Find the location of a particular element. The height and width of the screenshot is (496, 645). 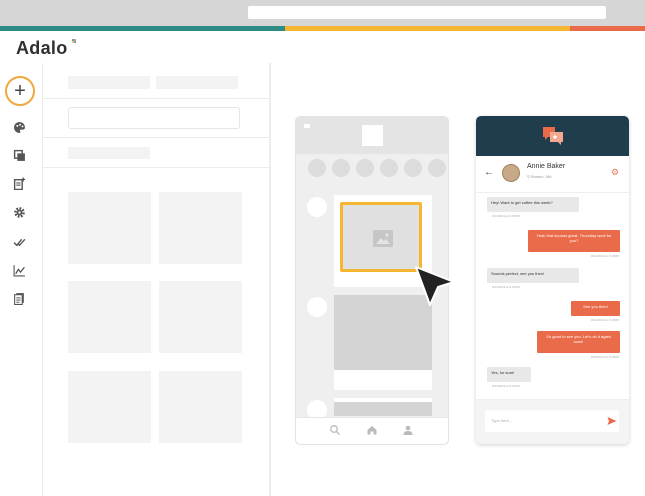

wireframe-header is located at coordinates (372, 135).